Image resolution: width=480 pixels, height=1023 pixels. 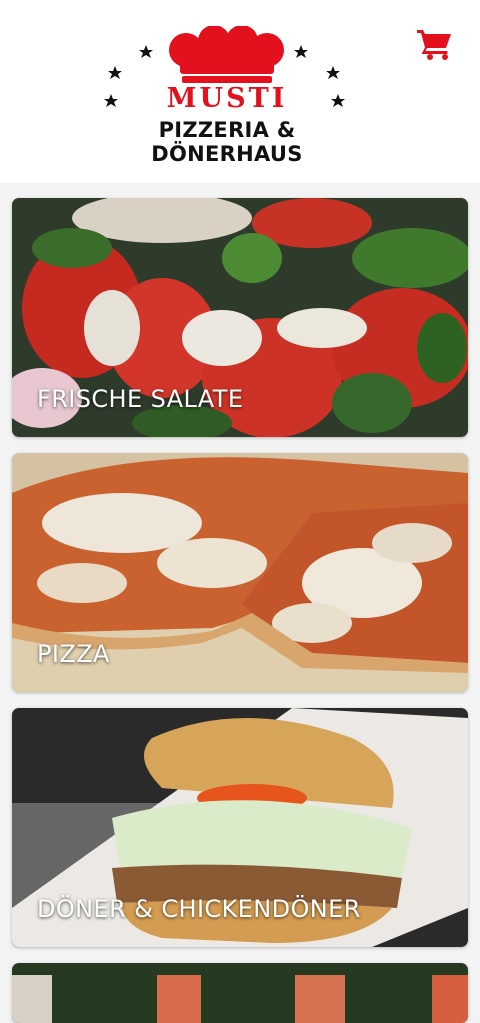 I want to click on category-label: FRISCHE SALATE, so click(x=140, y=399).